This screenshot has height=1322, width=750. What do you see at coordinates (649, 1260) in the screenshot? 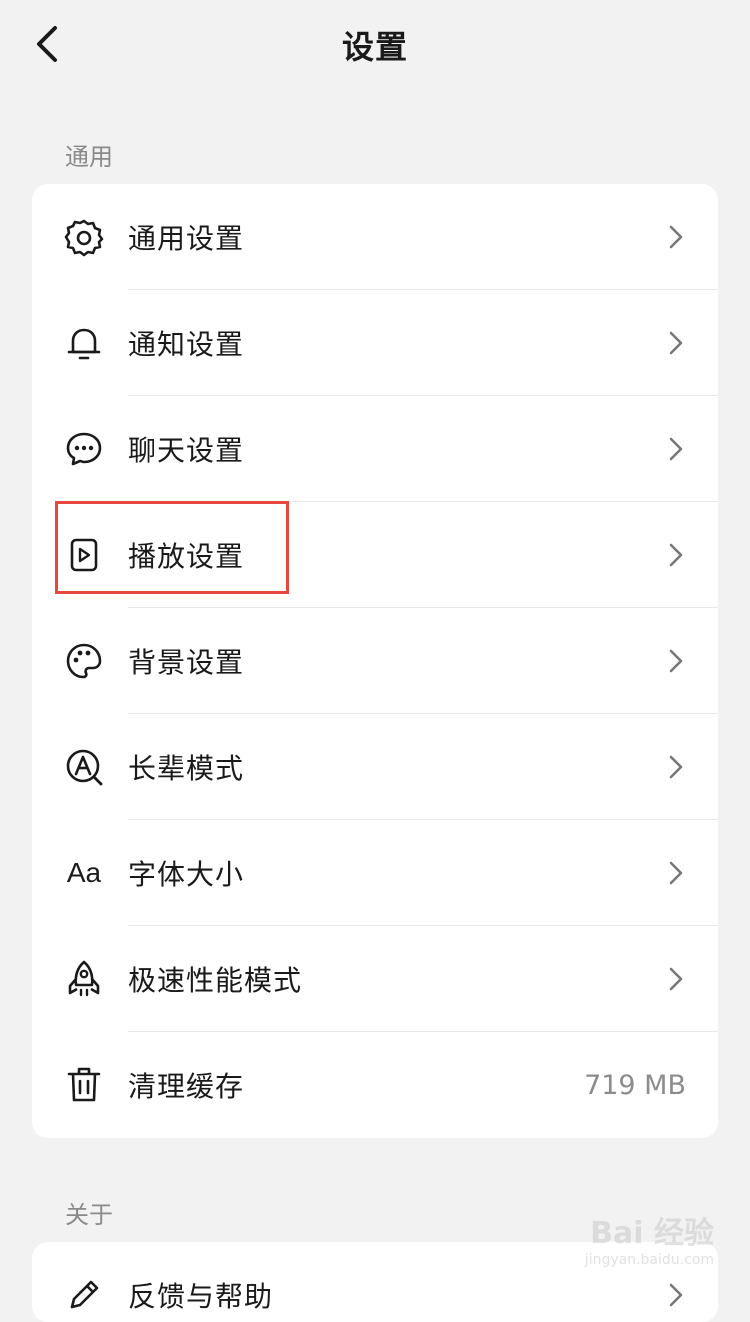
I see `watermark-sub-text: jingyan.baidu.com` at bounding box center [649, 1260].